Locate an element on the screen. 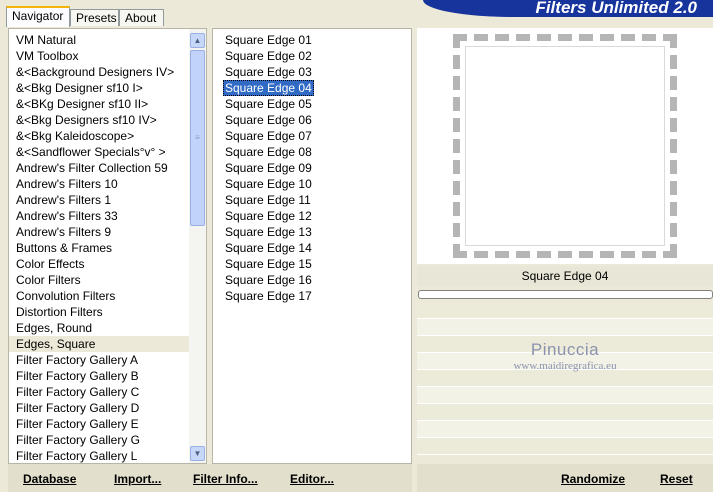 The width and height of the screenshot is (713, 492). category-item: Edges, Round is located at coordinates (99, 328).